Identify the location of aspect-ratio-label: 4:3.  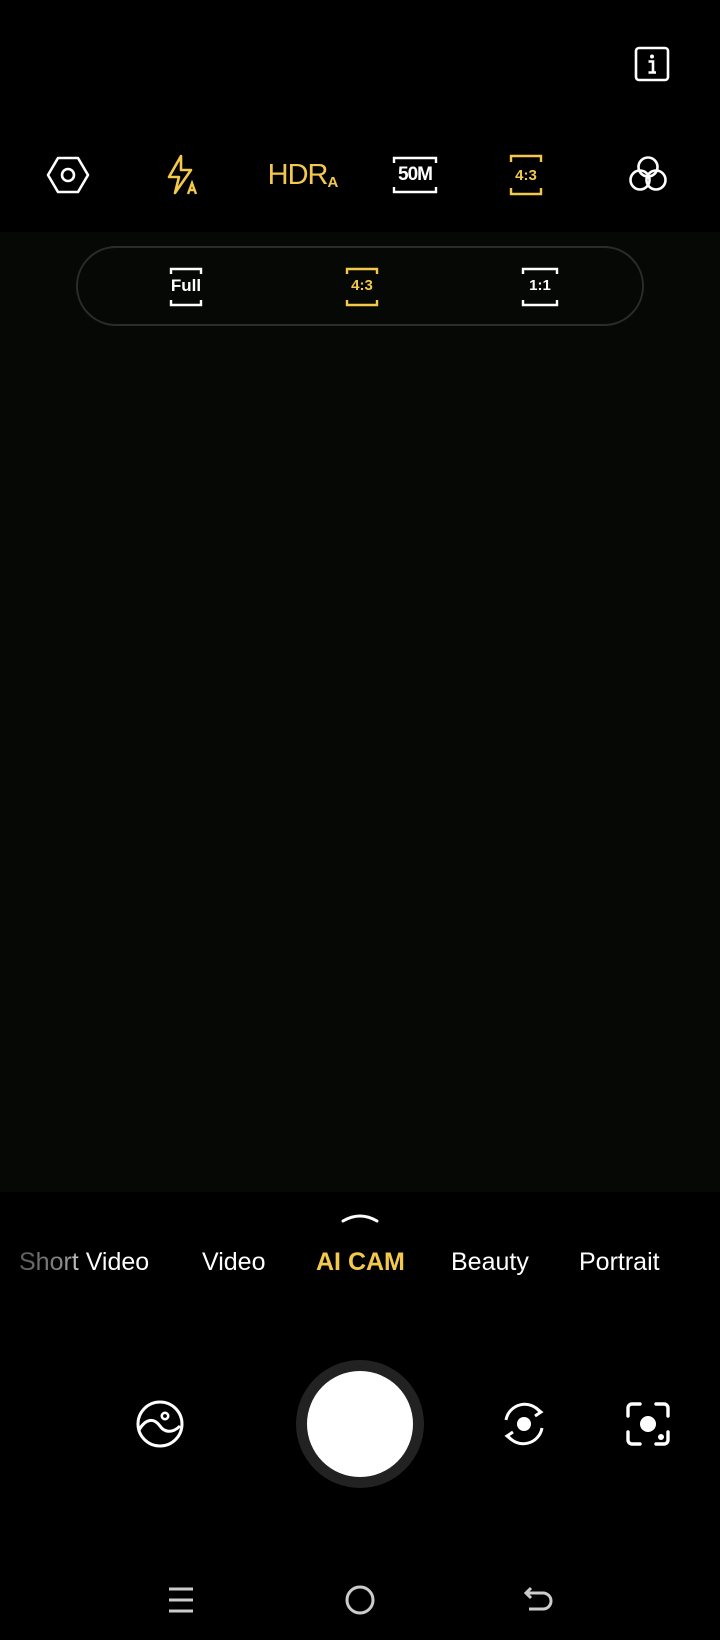
(526, 175).